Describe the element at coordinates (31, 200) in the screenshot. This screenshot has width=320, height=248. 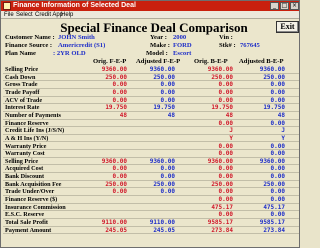
I see `row-label: Finance Reserve ($)` at that location.